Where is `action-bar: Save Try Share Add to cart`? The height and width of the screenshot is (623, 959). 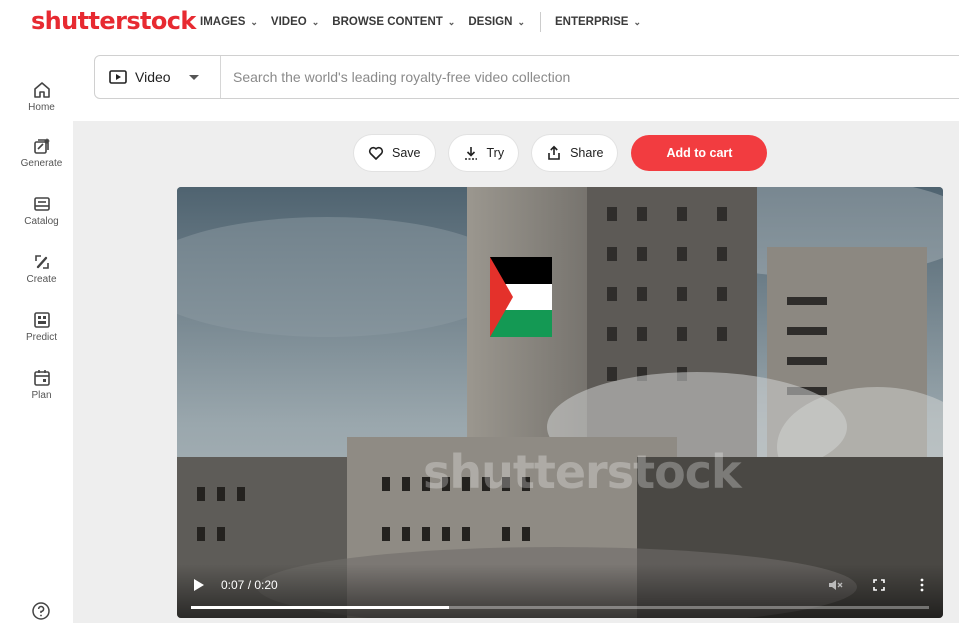 action-bar: Save Try Share Add to cart is located at coordinates (561, 153).